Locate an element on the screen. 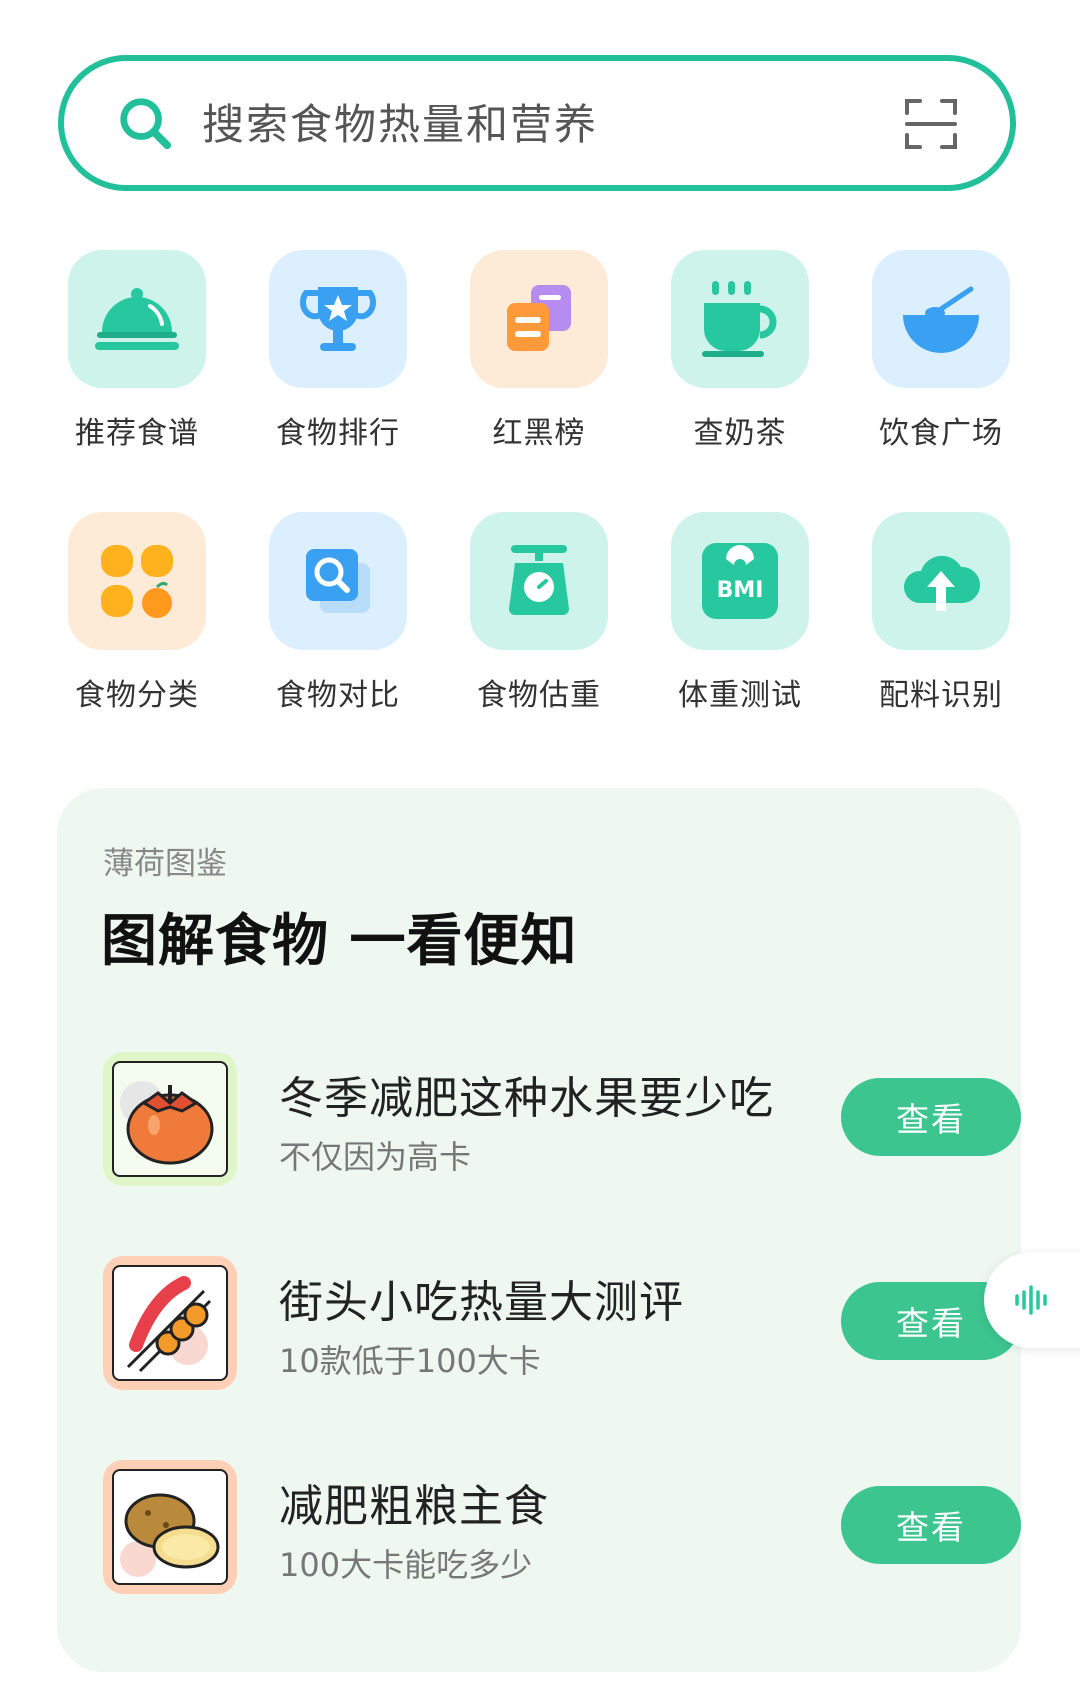 The image size is (1080, 1686). grid-item-label: 推荐食谱 is located at coordinates (137, 433).